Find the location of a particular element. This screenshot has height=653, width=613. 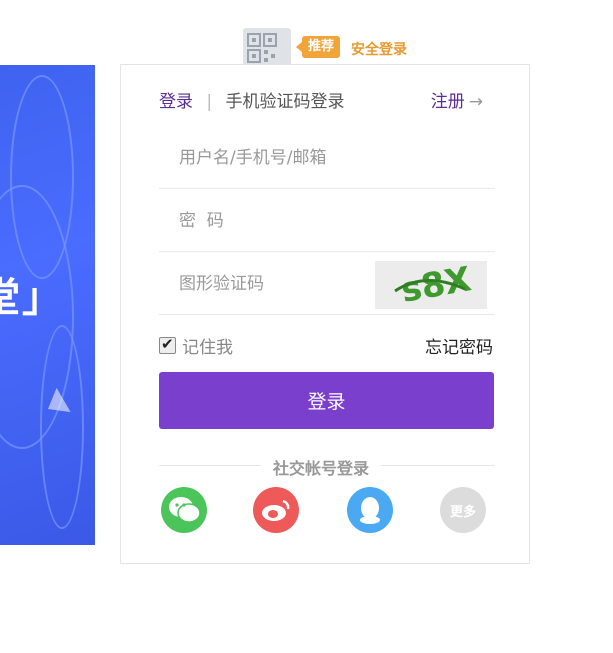

tab-password-login: 登录 is located at coordinates (176, 102).